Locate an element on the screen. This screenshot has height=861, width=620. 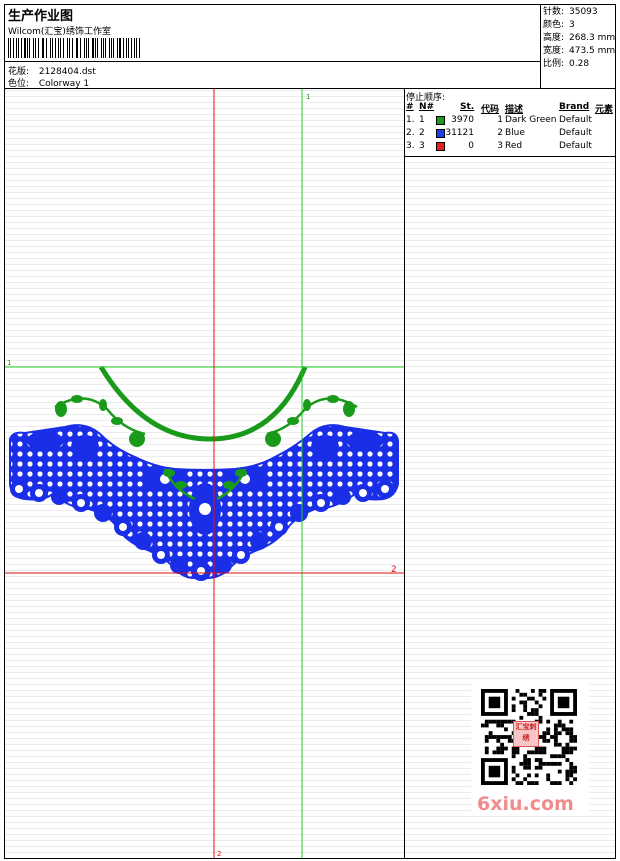
row-n: 1 is located at coordinates (422, 120).